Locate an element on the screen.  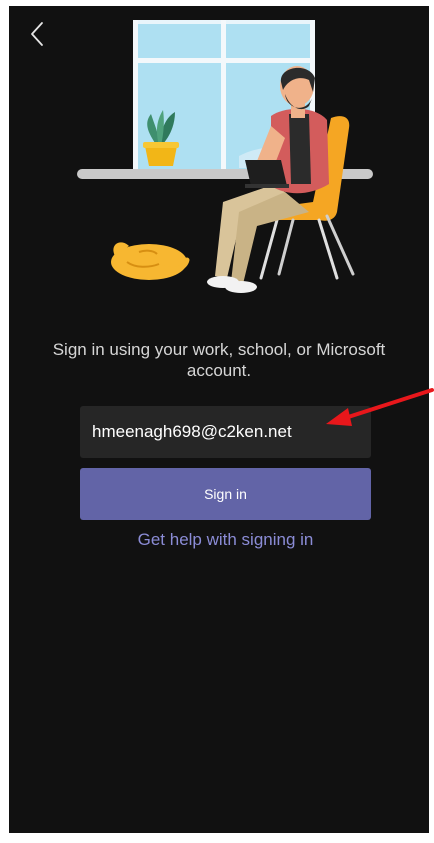
sign-in-button: Sign in is located at coordinates (225, 494).